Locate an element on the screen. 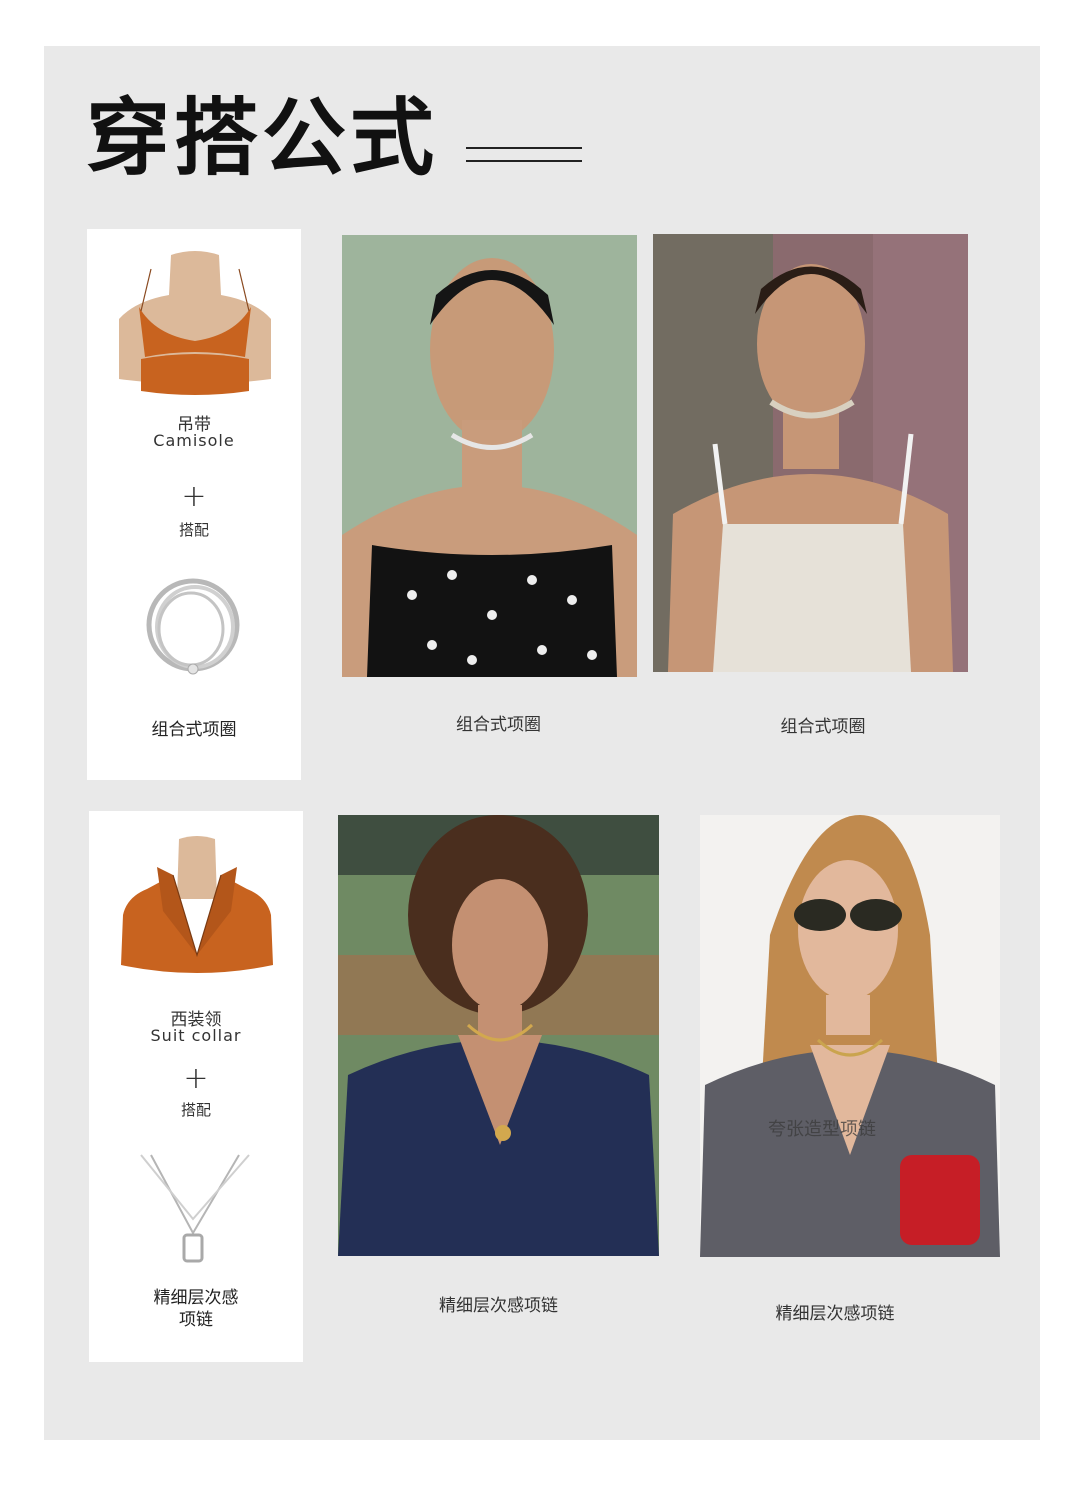 The width and height of the screenshot is (1080, 1485). title-rule-bottom is located at coordinates (524, 161).